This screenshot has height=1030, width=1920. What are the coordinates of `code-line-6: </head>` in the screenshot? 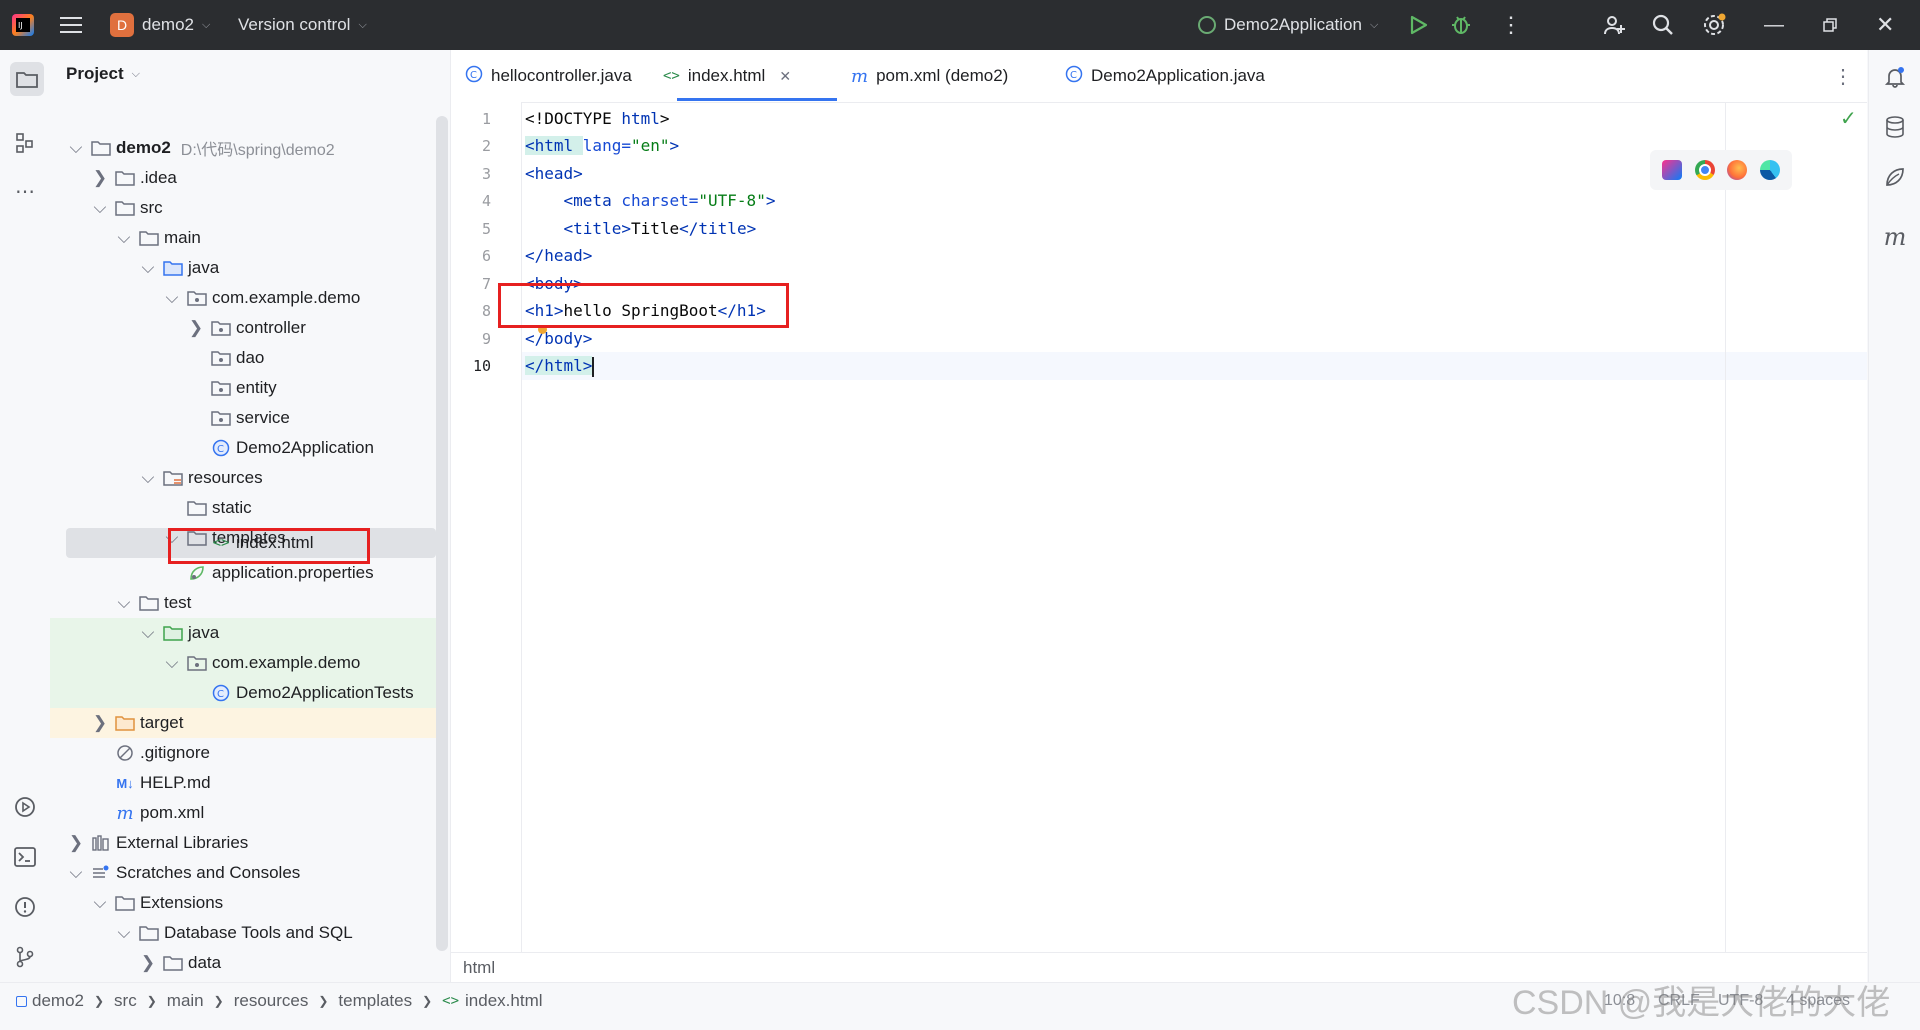 It's located at (558, 256).